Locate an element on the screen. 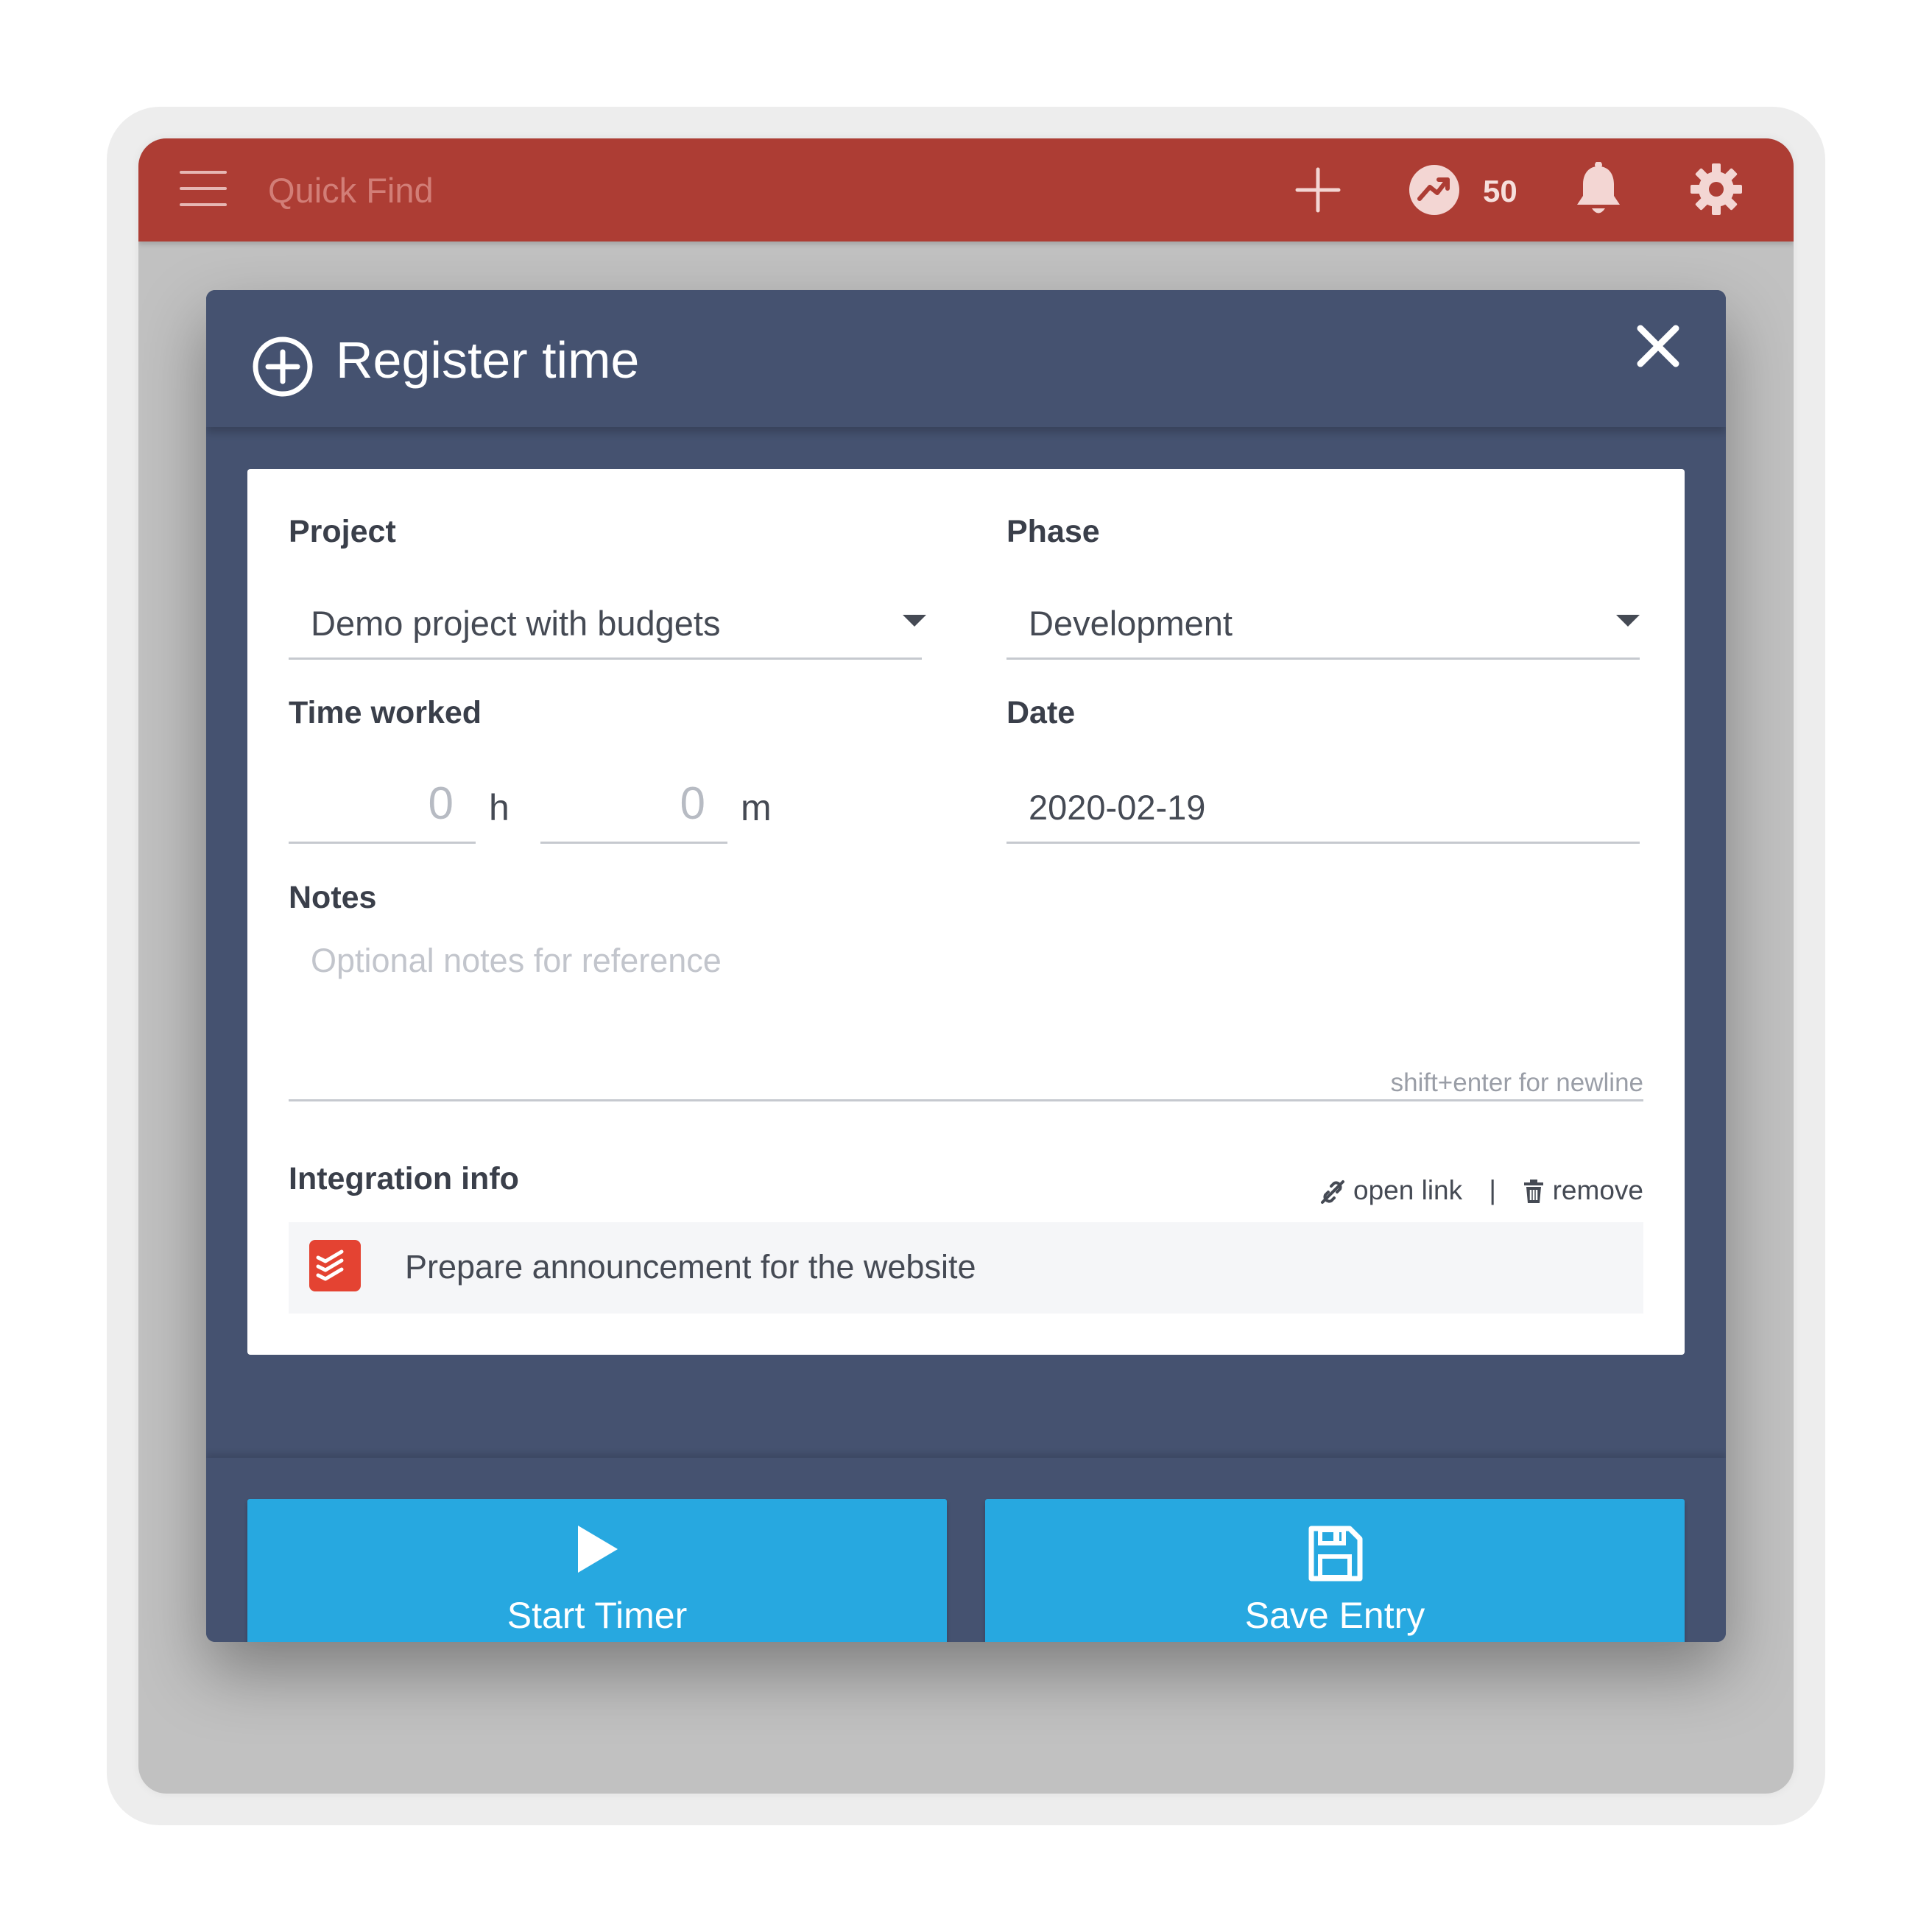 This screenshot has width=1932, height=1932. notes-label: Notes is located at coordinates (333, 897).